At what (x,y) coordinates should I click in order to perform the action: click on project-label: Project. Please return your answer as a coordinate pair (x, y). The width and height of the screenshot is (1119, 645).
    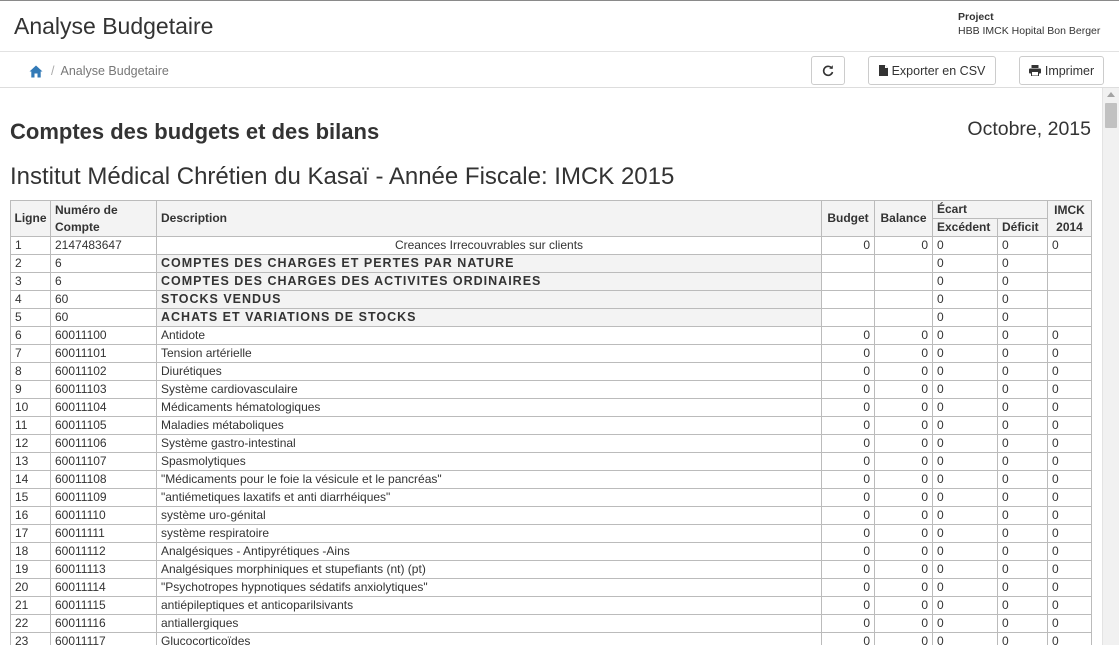
    Looking at the image, I should click on (976, 17).